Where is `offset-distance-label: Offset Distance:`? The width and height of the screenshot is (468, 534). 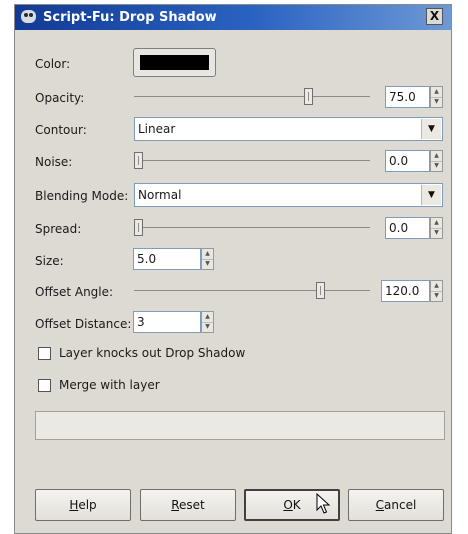
offset-distance-label: Offset Distance: is located at coordinates (83, 324).